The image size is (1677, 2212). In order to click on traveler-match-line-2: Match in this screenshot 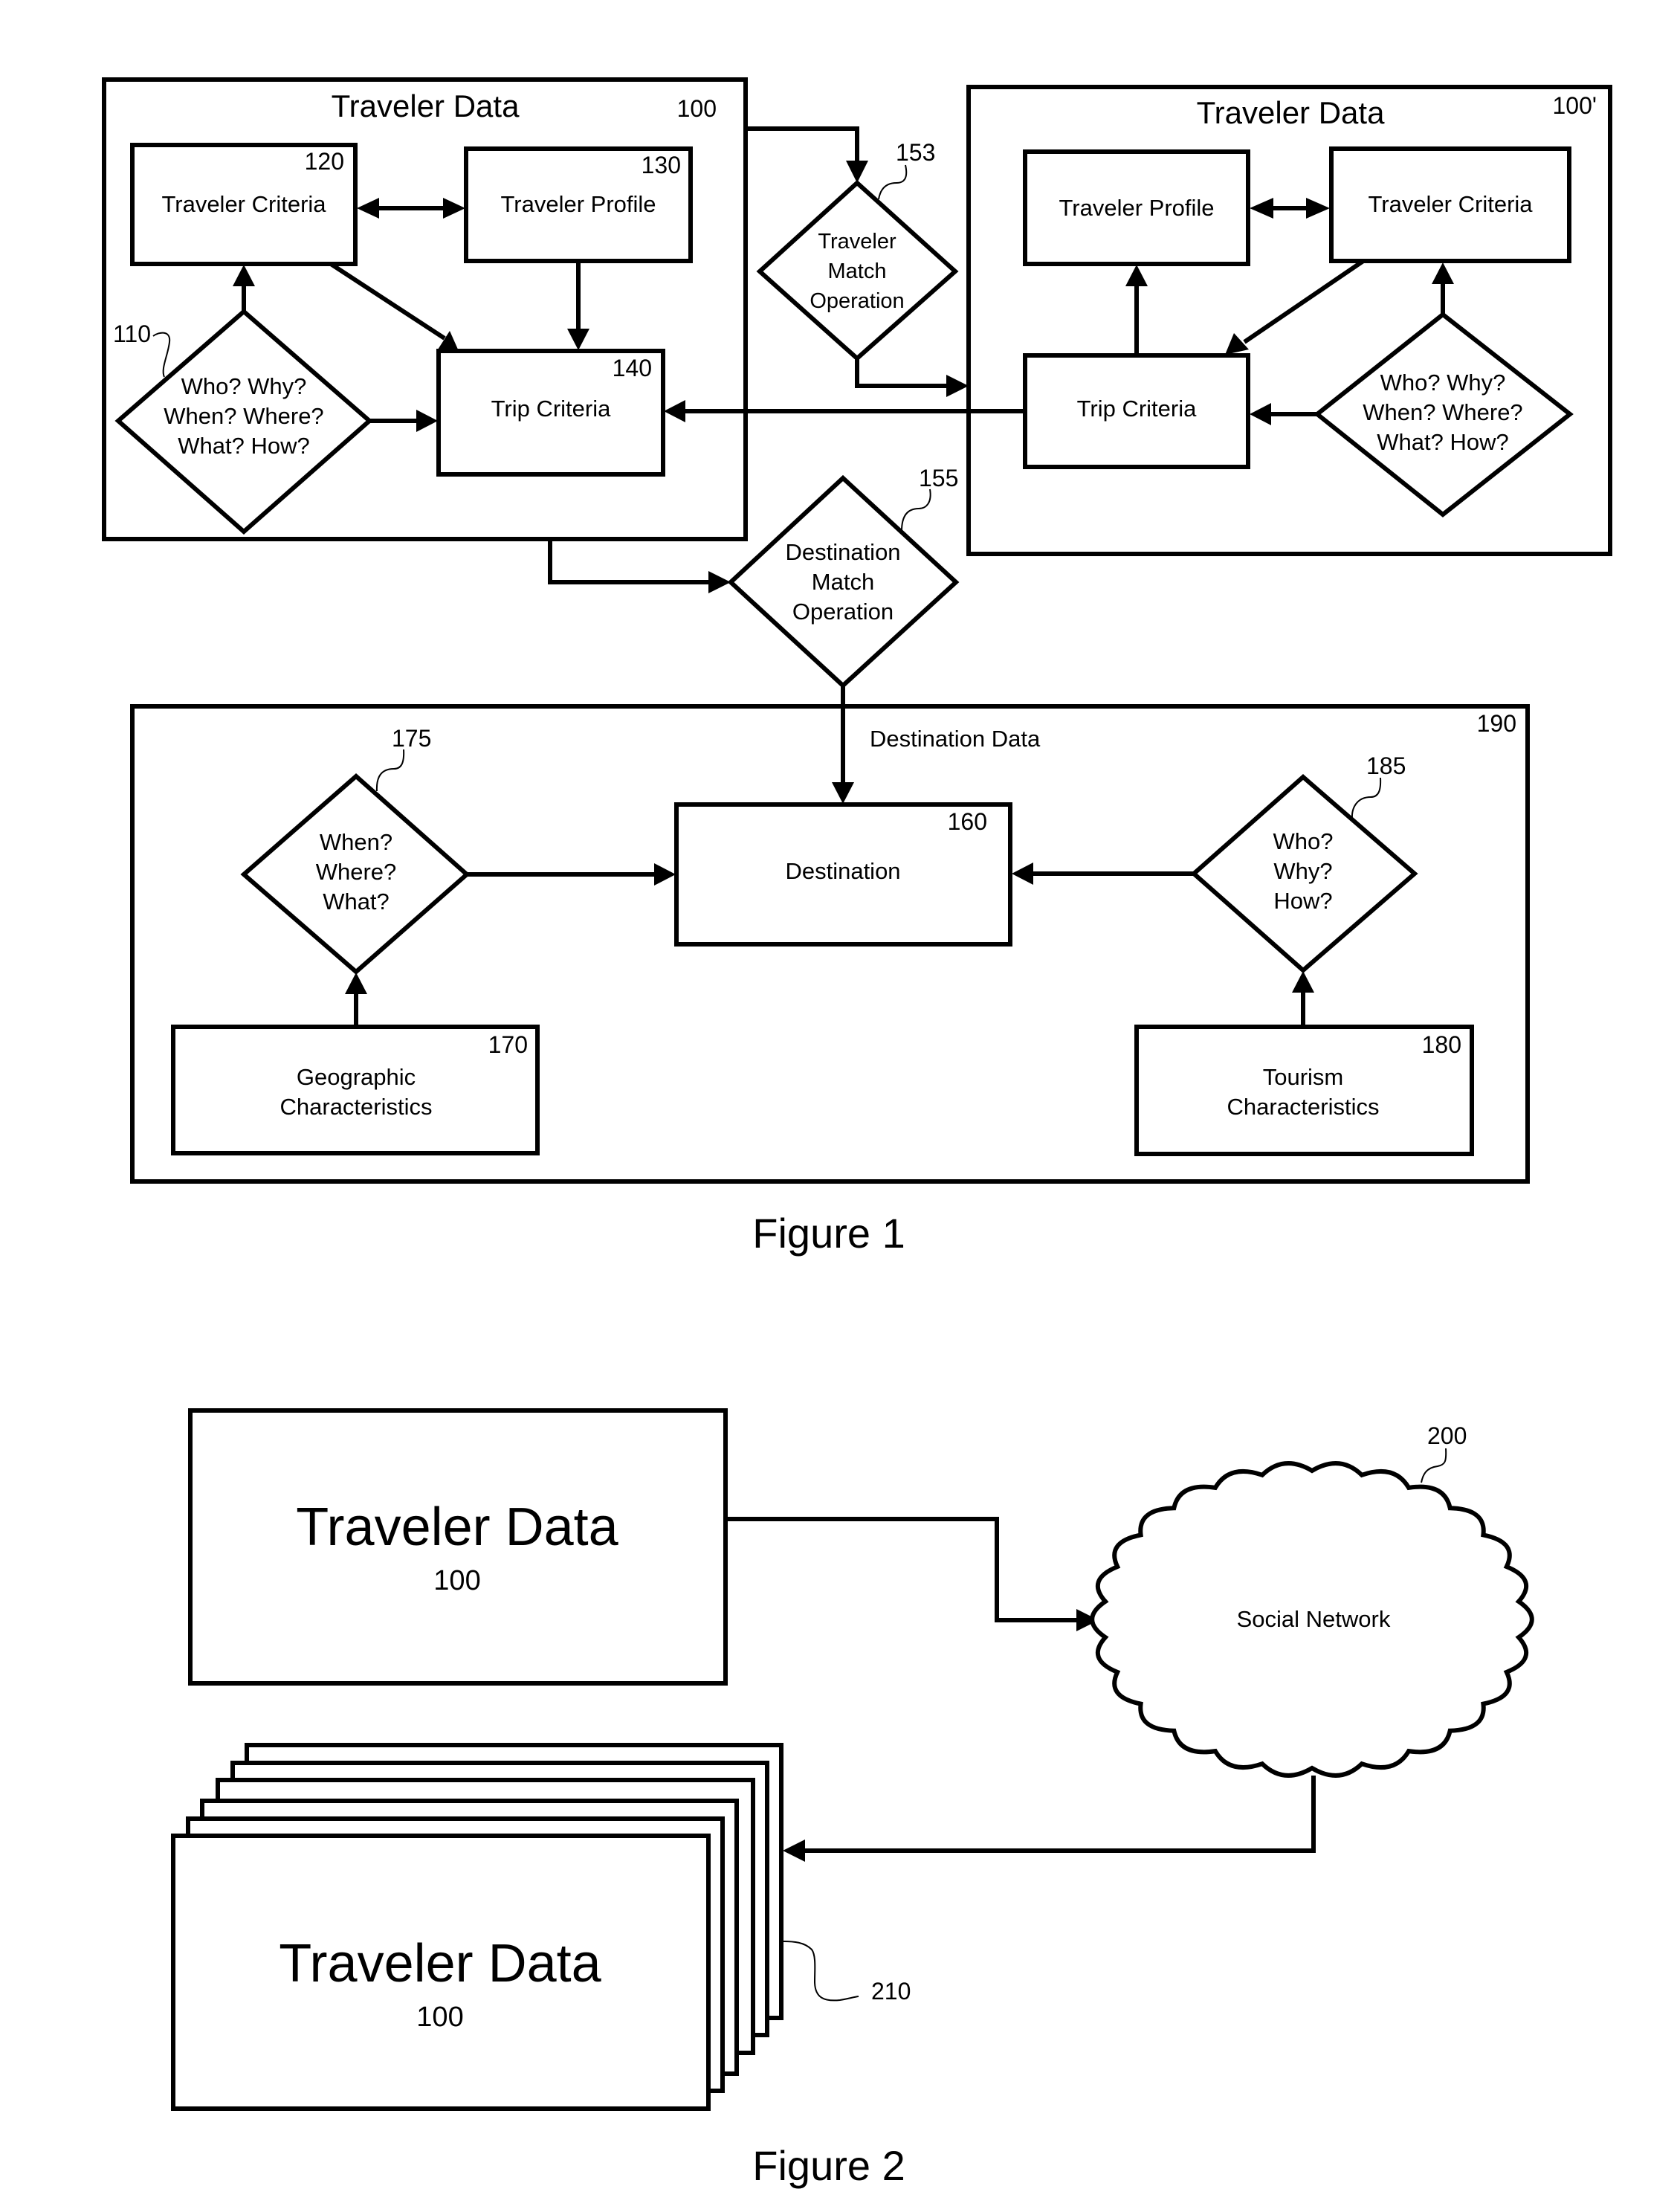, I will do `click(857, 271)`.